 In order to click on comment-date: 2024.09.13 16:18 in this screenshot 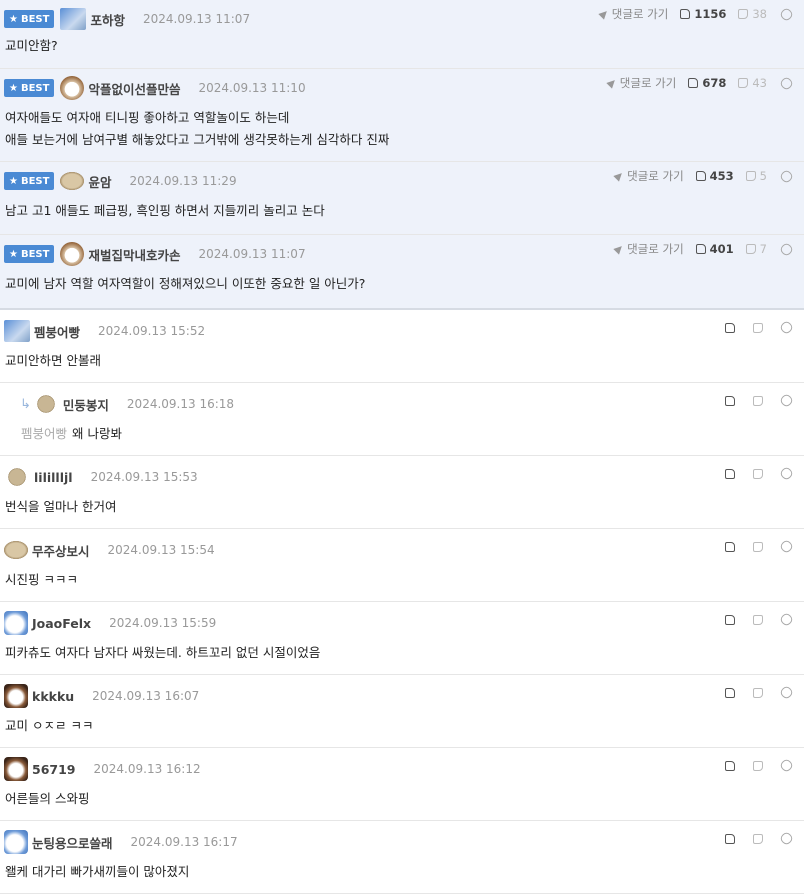, I will do `click(180, 404)`.